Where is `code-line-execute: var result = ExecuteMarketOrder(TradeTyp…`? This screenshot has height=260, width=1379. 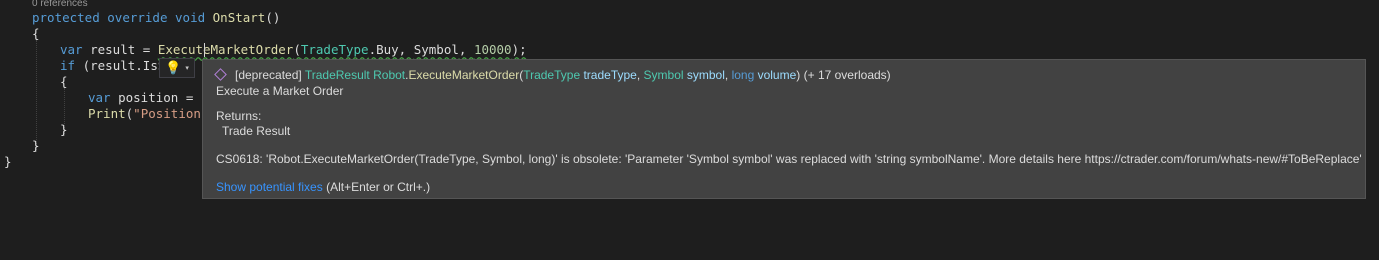
code-line-execute: var result = ExecuteMarketOrder(TradeTyp… is located at coordinates (293, 49).